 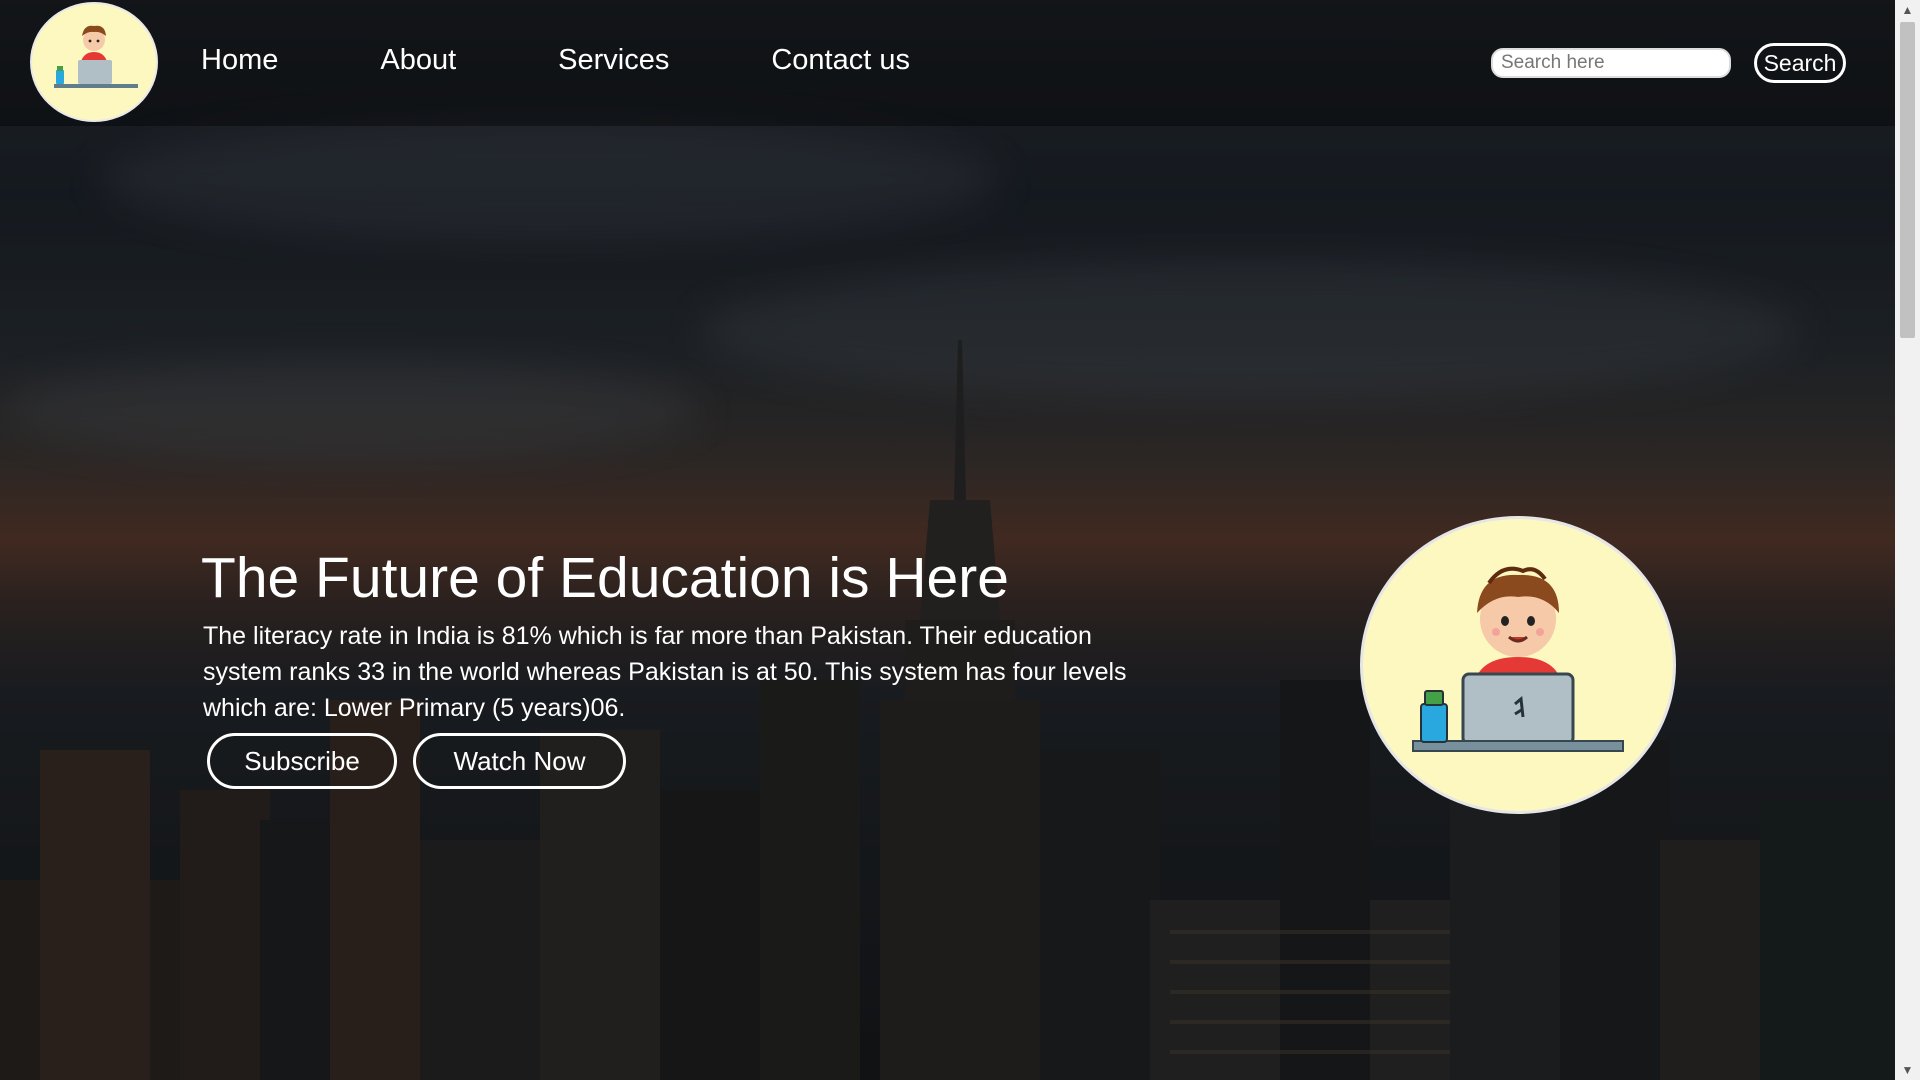 I want to click on logo, so click(x=94, y=62).